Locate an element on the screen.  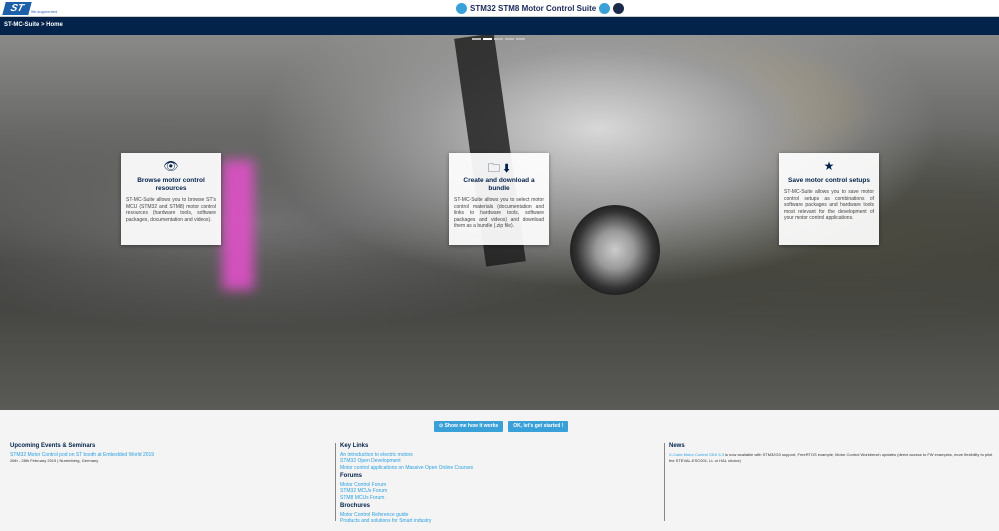
logo-tagline: life.augmented is located at coordinates (44, 11).